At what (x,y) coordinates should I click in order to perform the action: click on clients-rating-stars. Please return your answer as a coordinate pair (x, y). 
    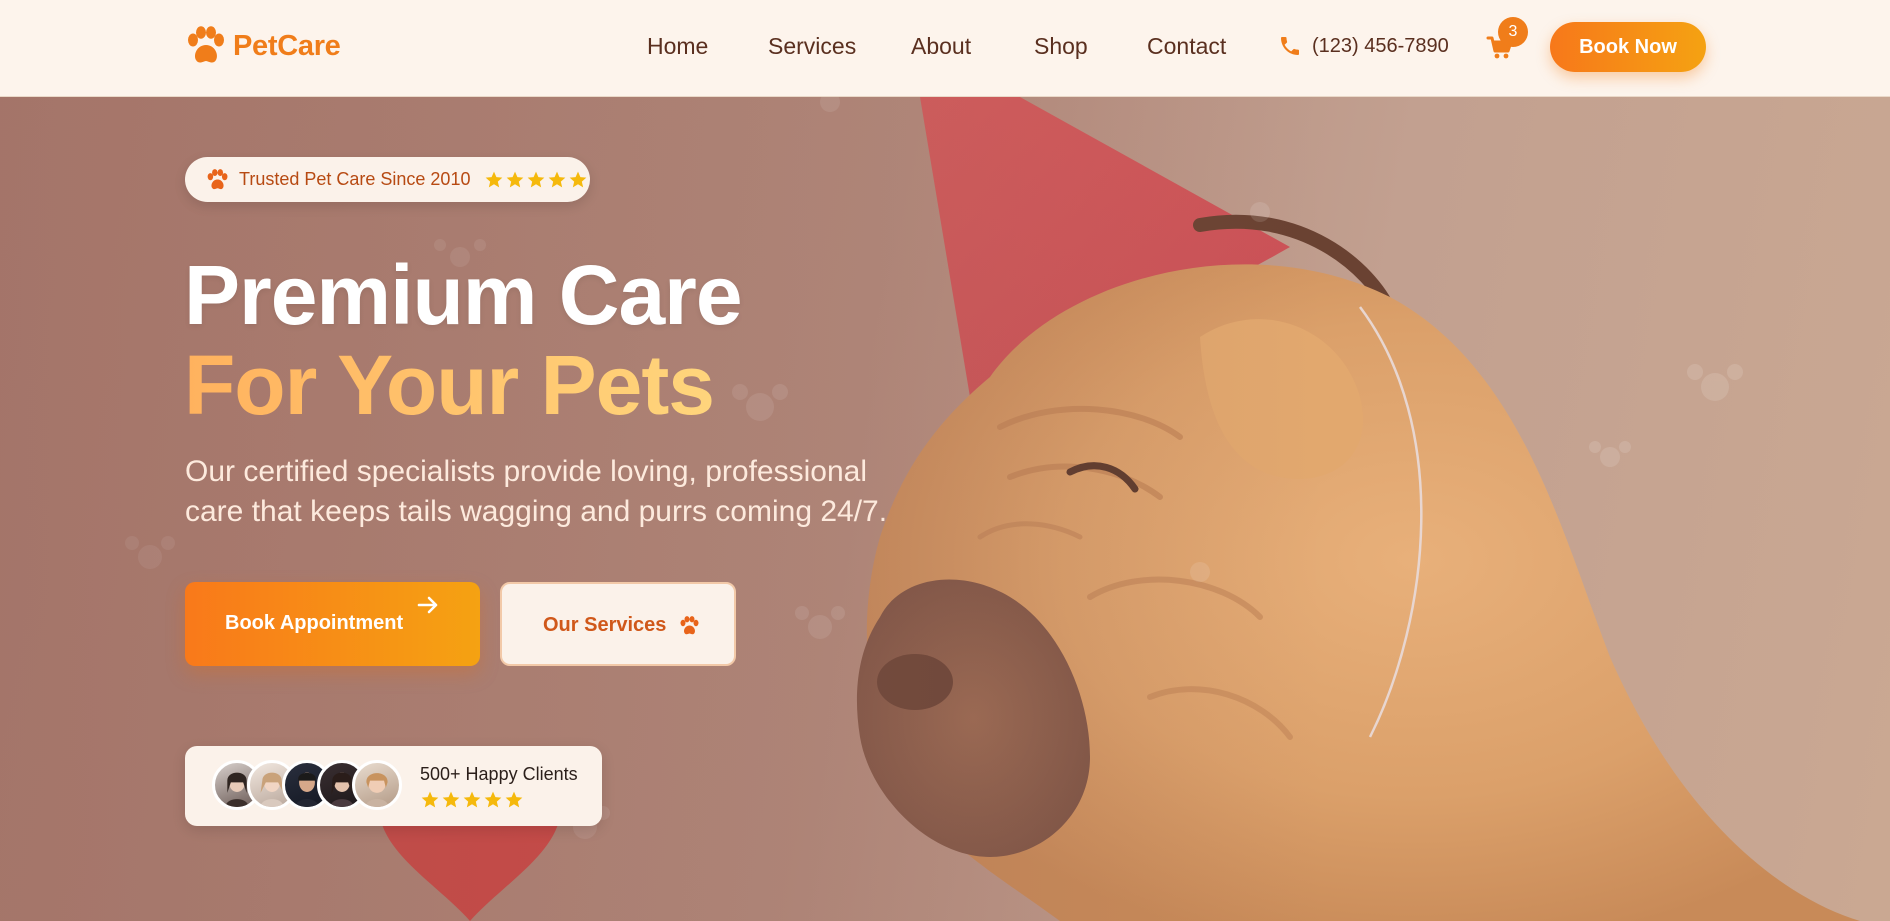
    Looking at the image, I should click on (472, 800).